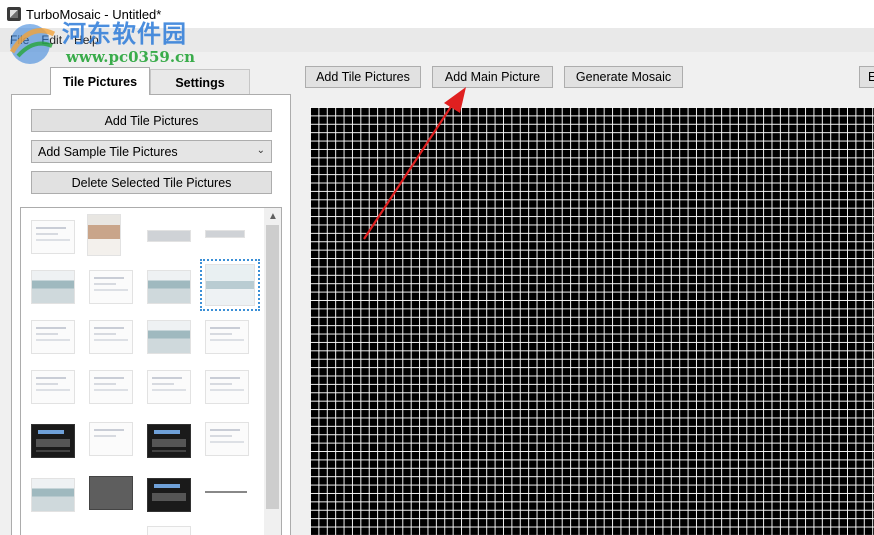 The width and height of the screenshot is (874, 535). Describe the element at coordinates (151, 182) in the screenshot. I see `delete-selected-tiles-button: Delete Selected Tile Pictures` at that location.